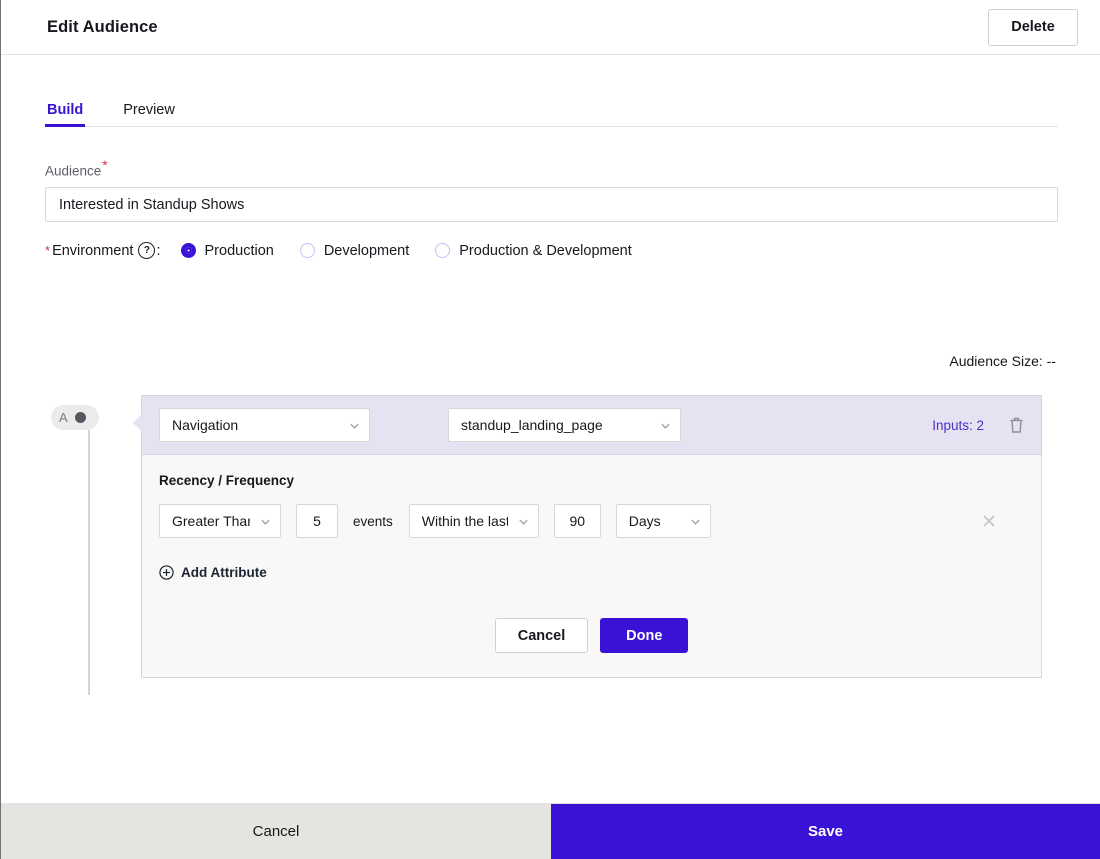 The width and height of the screenshot is (1100, 859). I want to click on environment-colon: :, so click(158, 250).